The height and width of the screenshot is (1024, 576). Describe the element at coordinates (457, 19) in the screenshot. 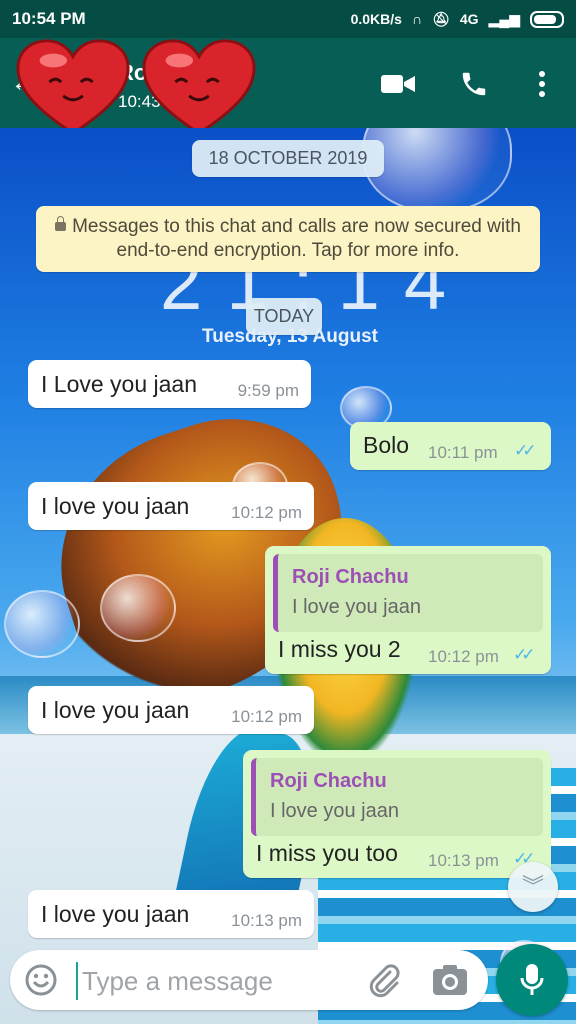

I see `status-icons: 0.0KB/s ∩ 🔕︎ 4G ▂▄▆` at that location.